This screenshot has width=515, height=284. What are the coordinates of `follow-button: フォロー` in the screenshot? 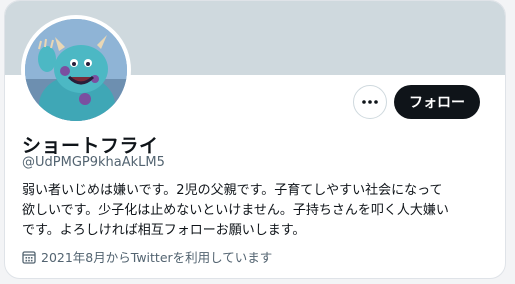 It's located at (437, 102).